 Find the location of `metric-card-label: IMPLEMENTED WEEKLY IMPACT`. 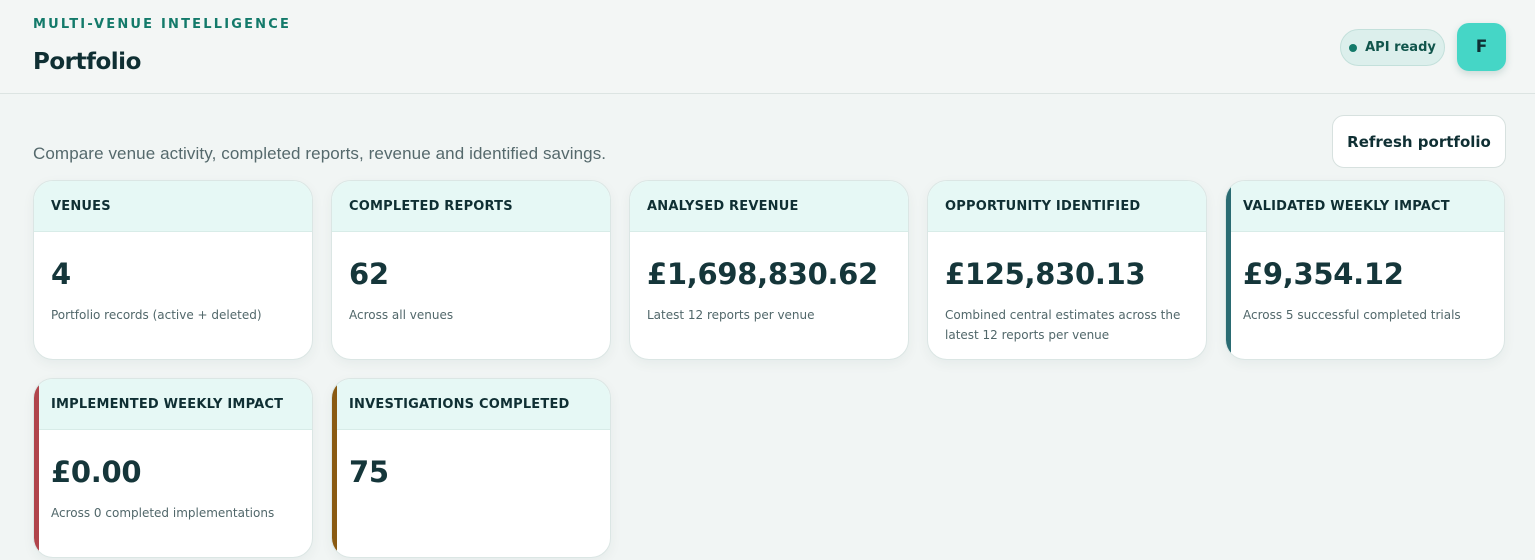

metric-card-label: IMPLEMENTED WEEKLY IMPACT is located at coordinates (173, 404).